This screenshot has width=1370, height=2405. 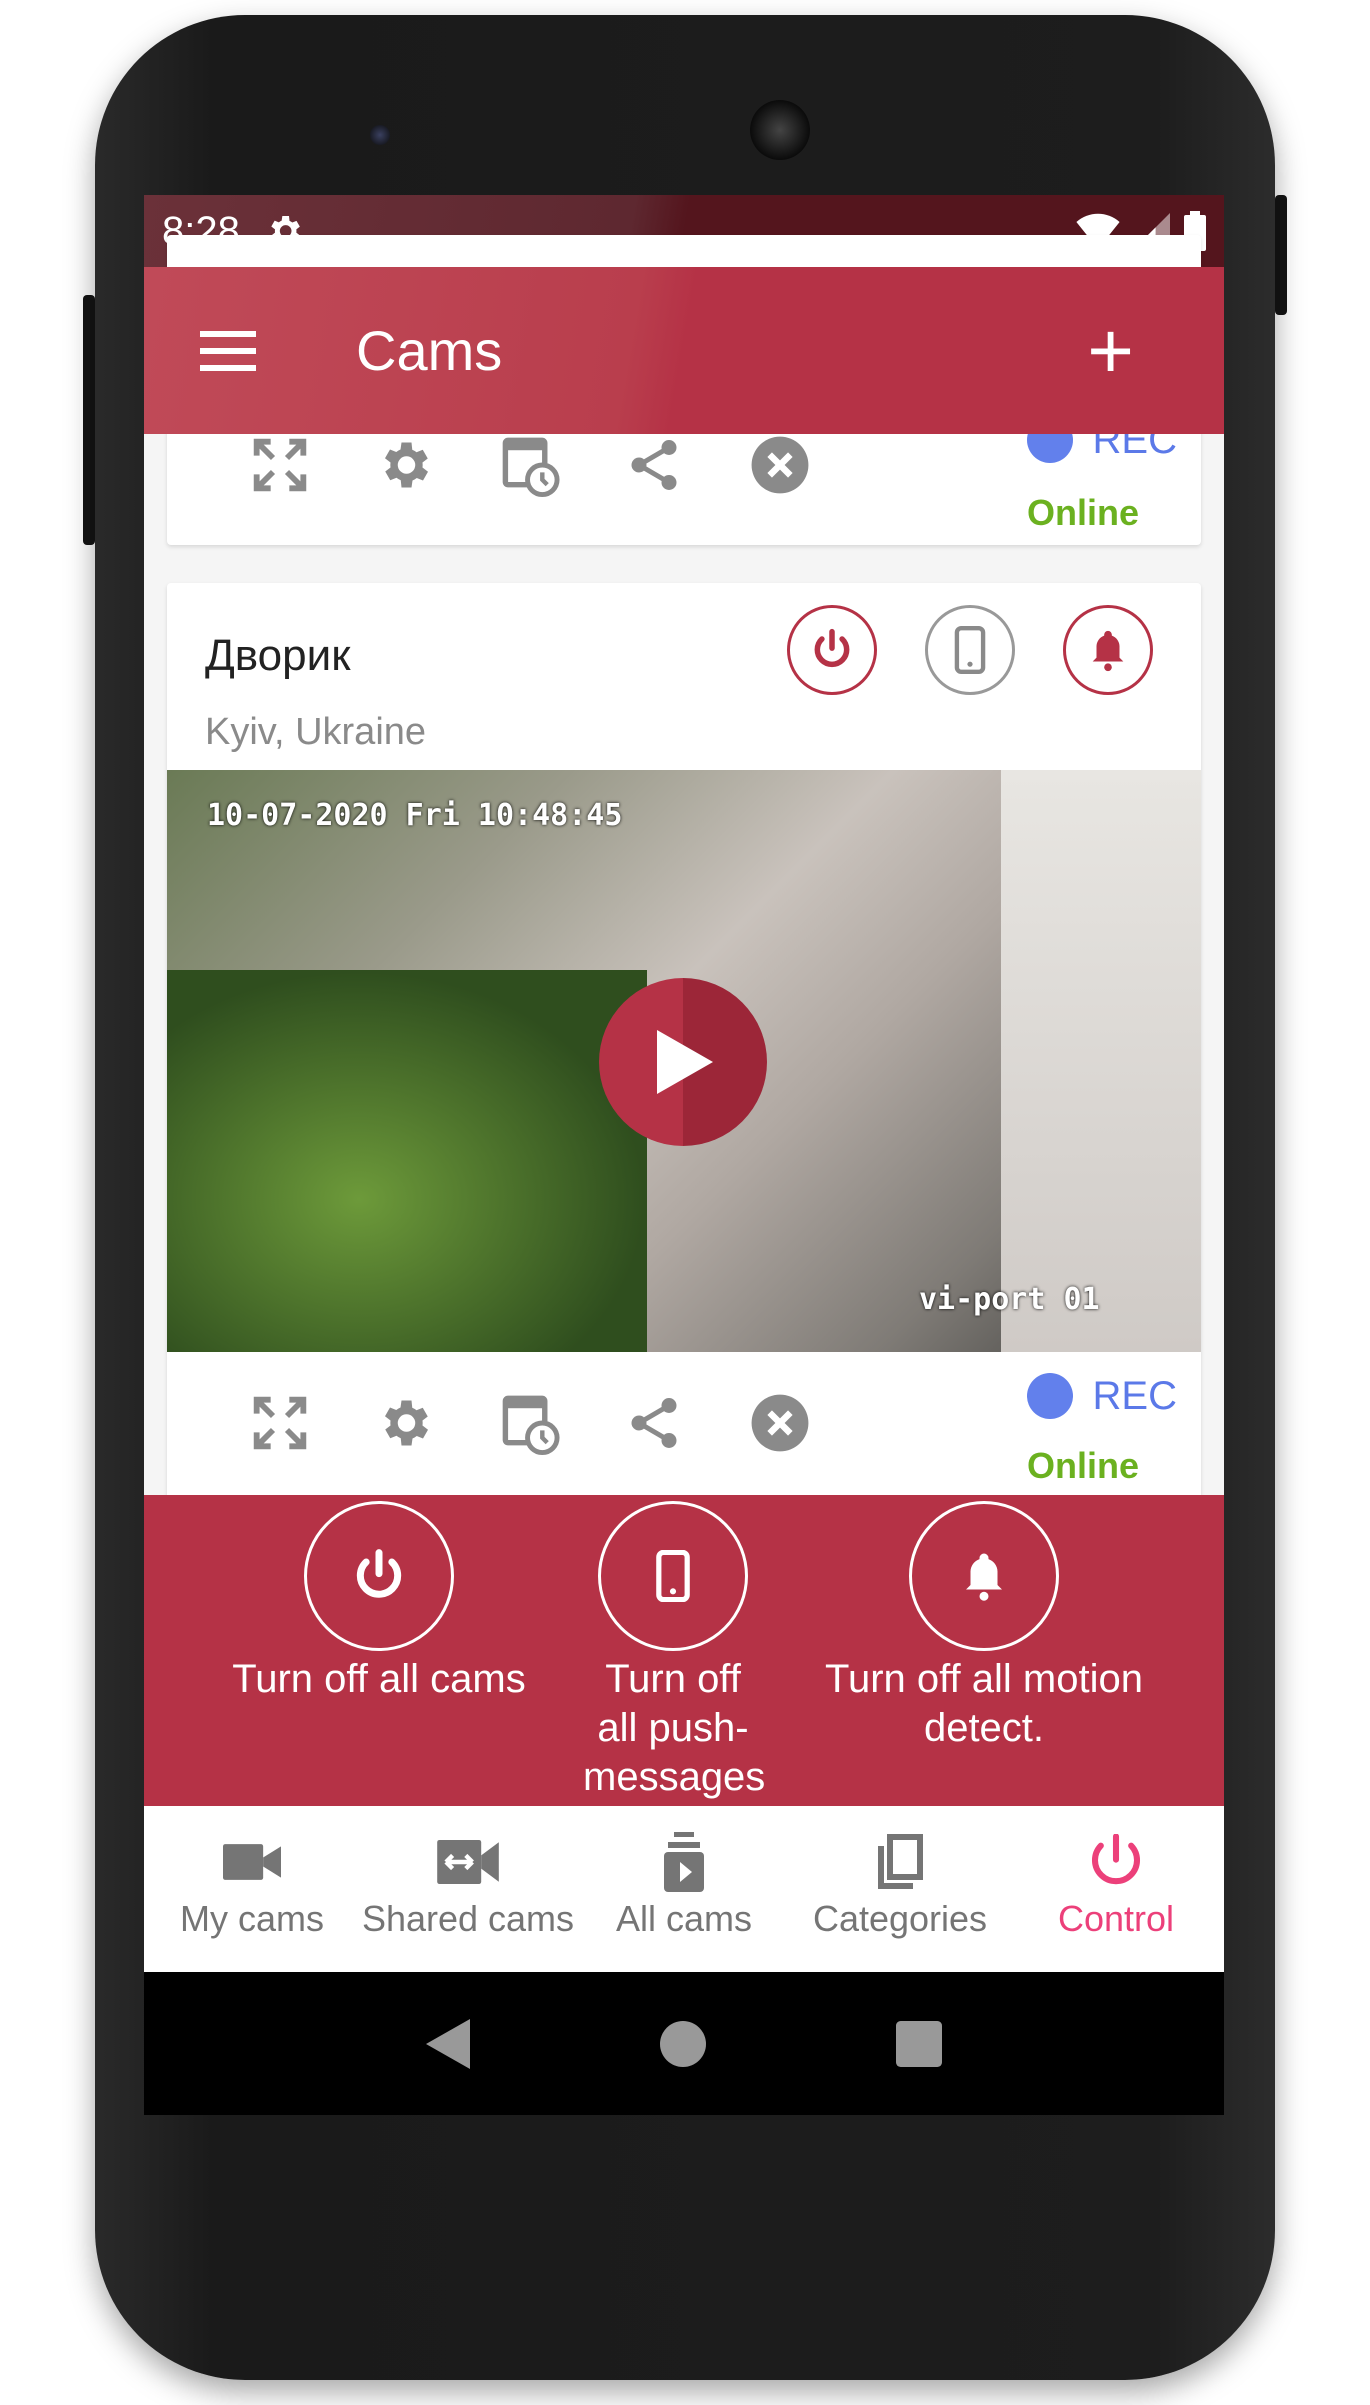 I want to click on nav-label: Control, so click(x=1116, y=1918).